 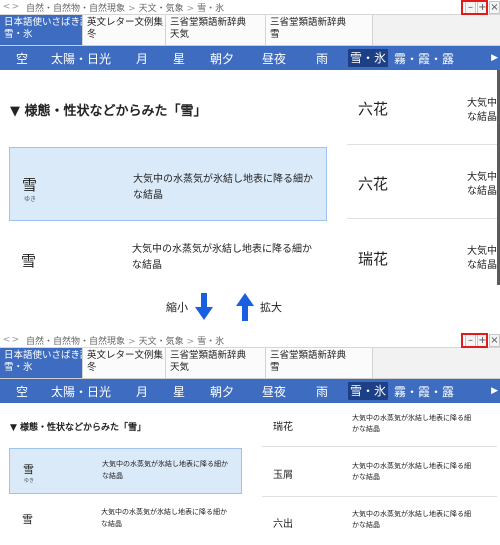 What do you see at coordinates (177, 307) in the screenshot?
I see `shrink-label: 縮小` at bounding box center [177, 307].